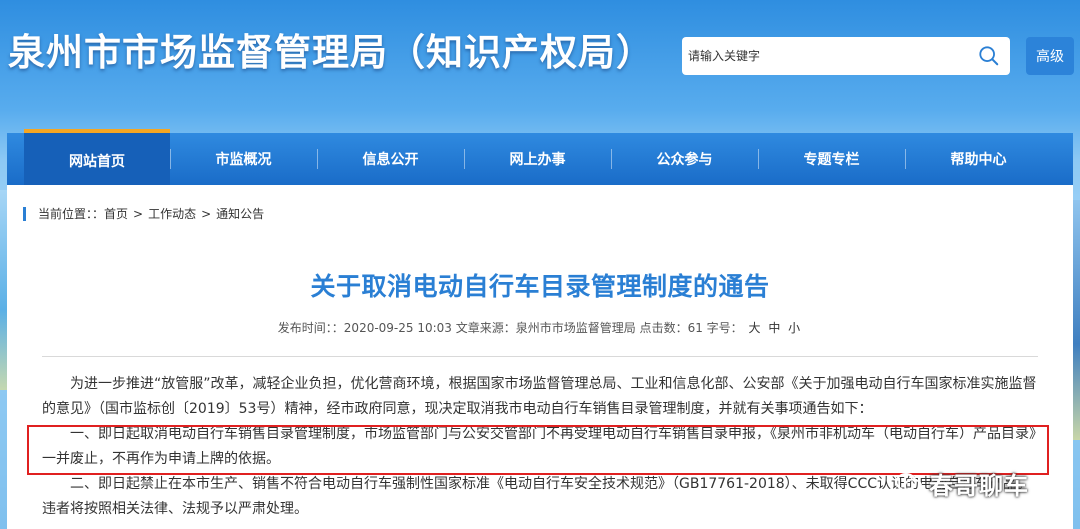  I want to click on font-size-small-link: 小, so click(794, 328).